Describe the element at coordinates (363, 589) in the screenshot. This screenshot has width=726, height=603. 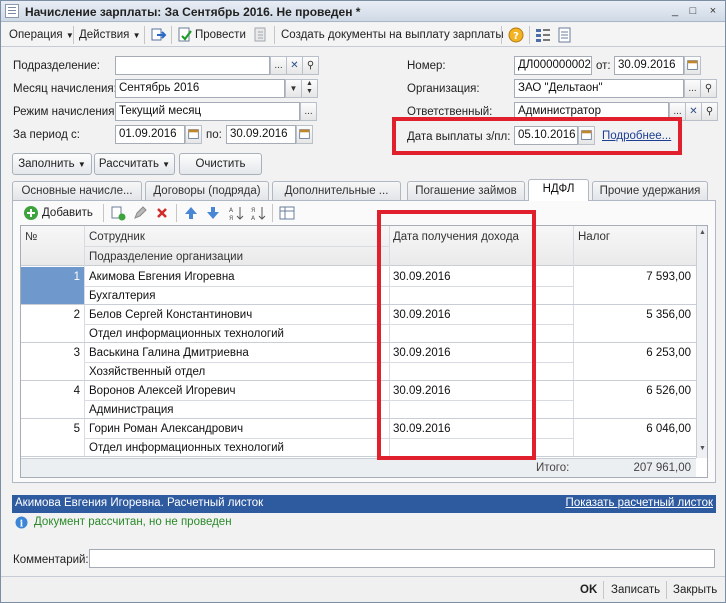
I see `bottom-bar: OK Записать Закрыть` at that location.